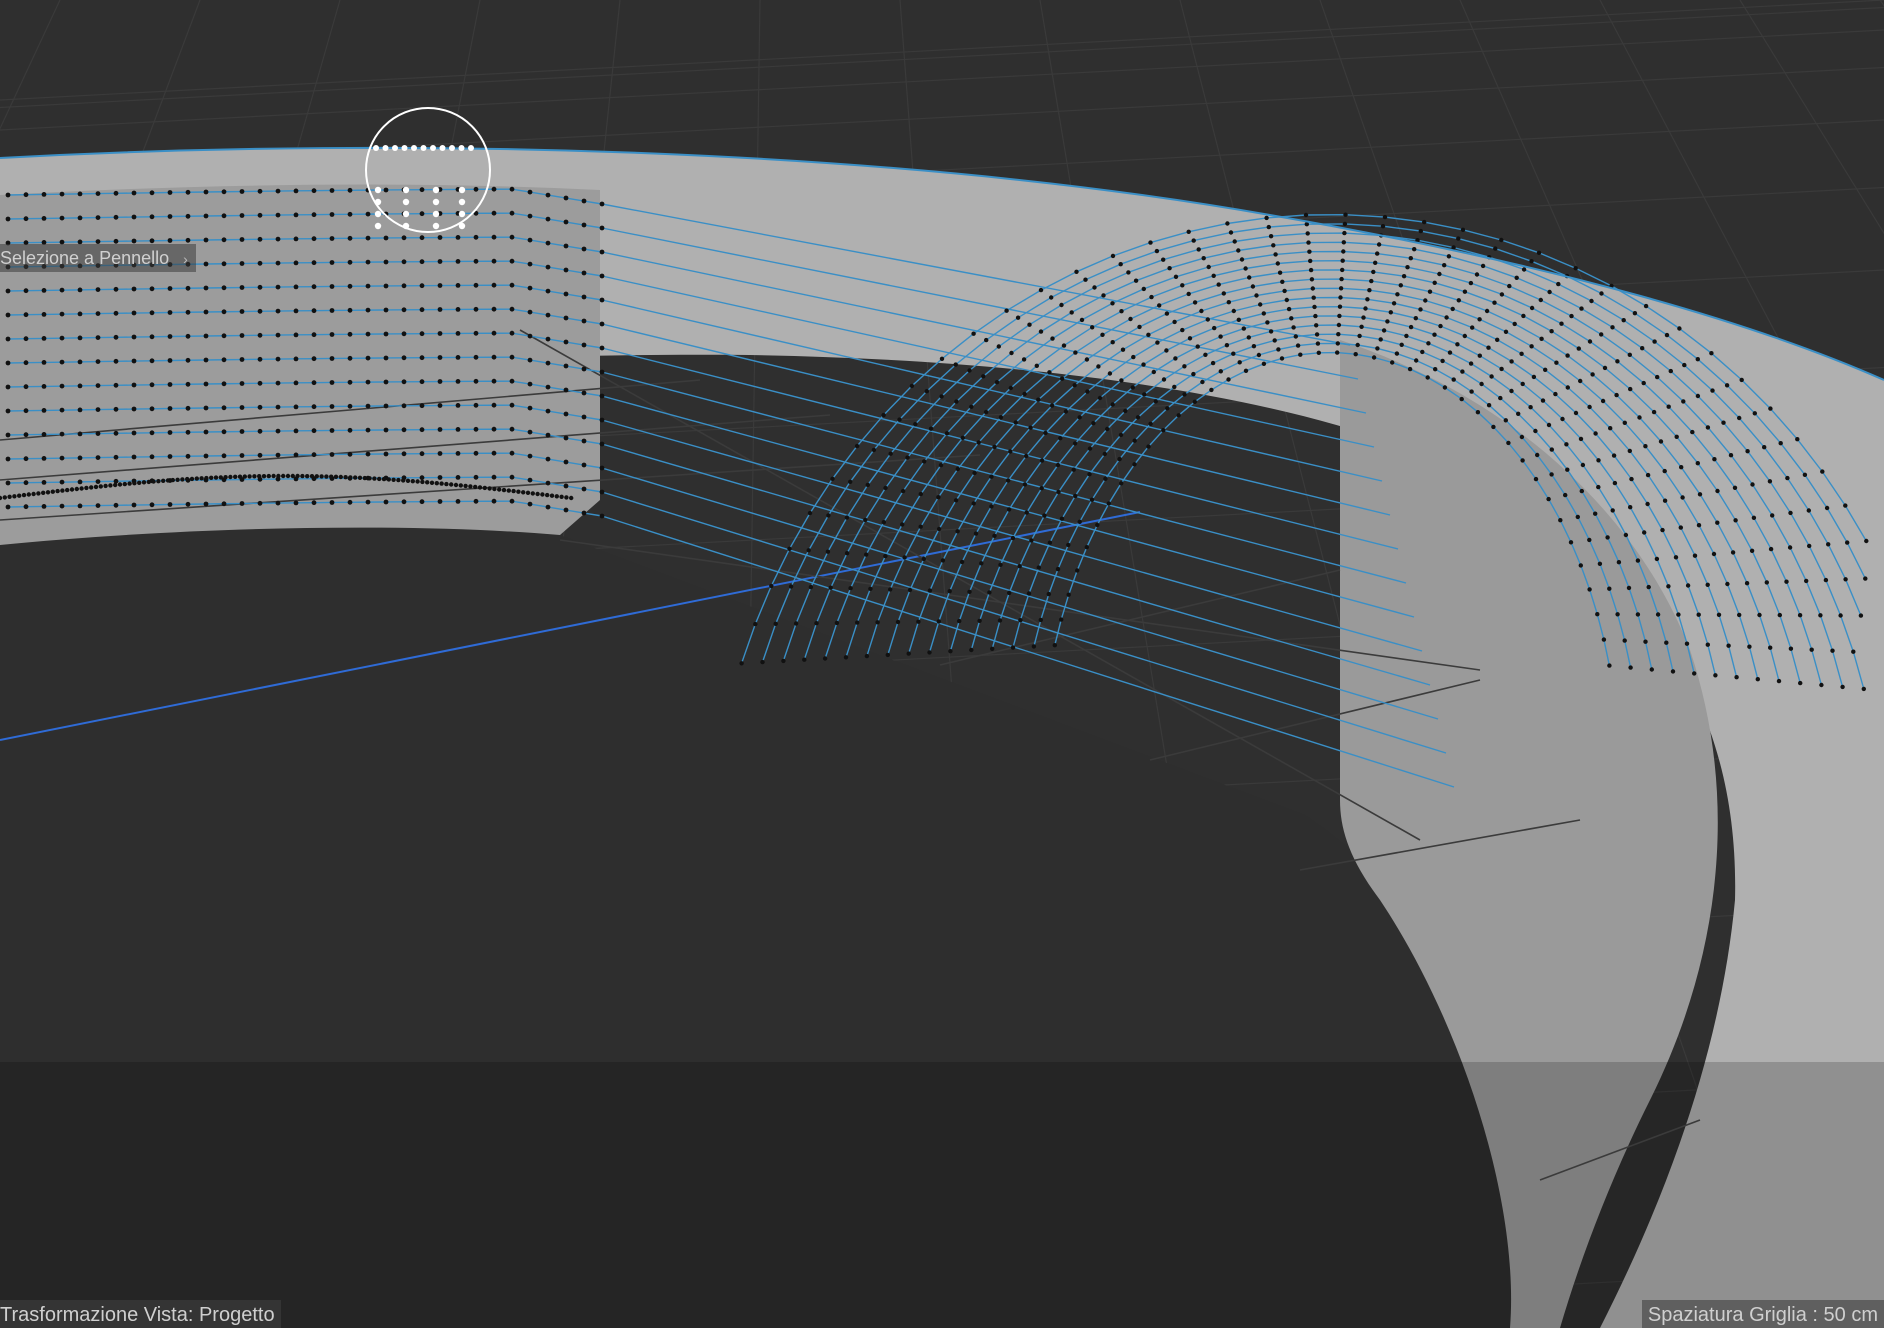 The width and height of the screenshot is (1884, 1328). I want to click on chevron-right-icon: ›, so click(185, 259).